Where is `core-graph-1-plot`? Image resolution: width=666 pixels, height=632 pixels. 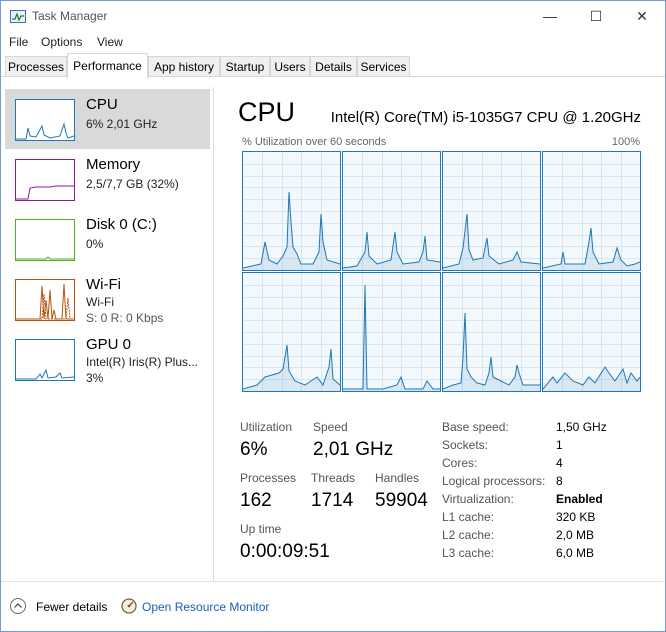 core-graph-1-plot is located at coordinates (391, 211).